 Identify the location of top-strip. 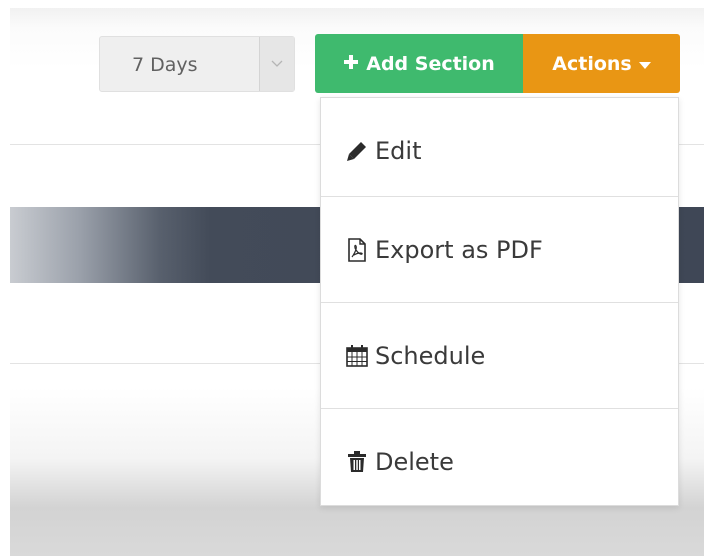
(352, 4).